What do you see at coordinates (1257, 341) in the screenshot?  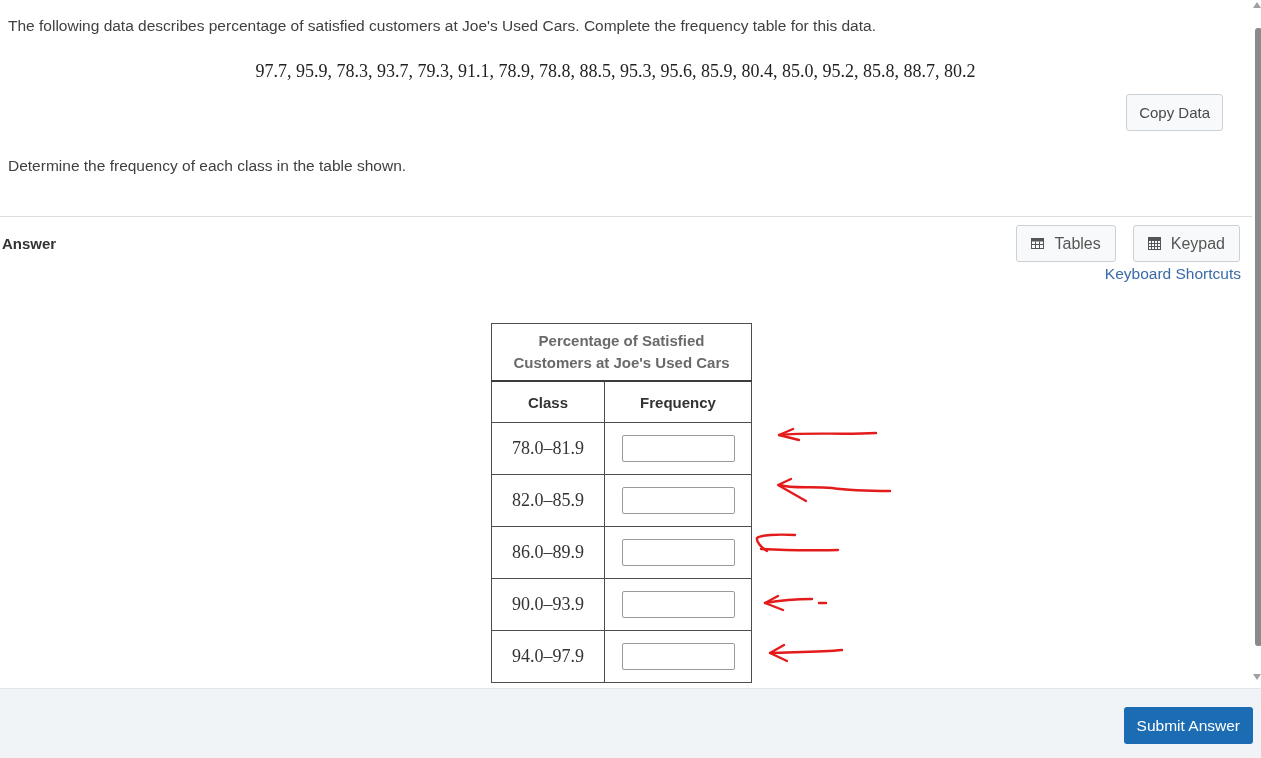 I see `vertical-scrollbar` at bounding box center [1257, 341].